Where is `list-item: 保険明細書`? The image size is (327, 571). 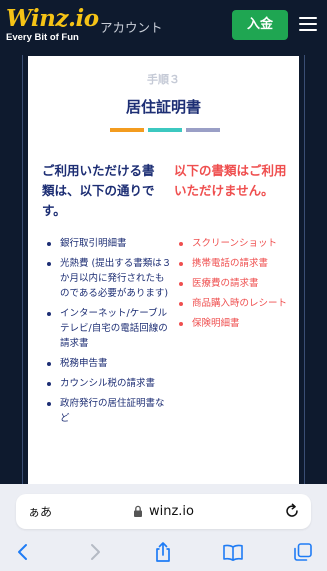
list-item: 保険明細書 is located at coordinates (235, 323).